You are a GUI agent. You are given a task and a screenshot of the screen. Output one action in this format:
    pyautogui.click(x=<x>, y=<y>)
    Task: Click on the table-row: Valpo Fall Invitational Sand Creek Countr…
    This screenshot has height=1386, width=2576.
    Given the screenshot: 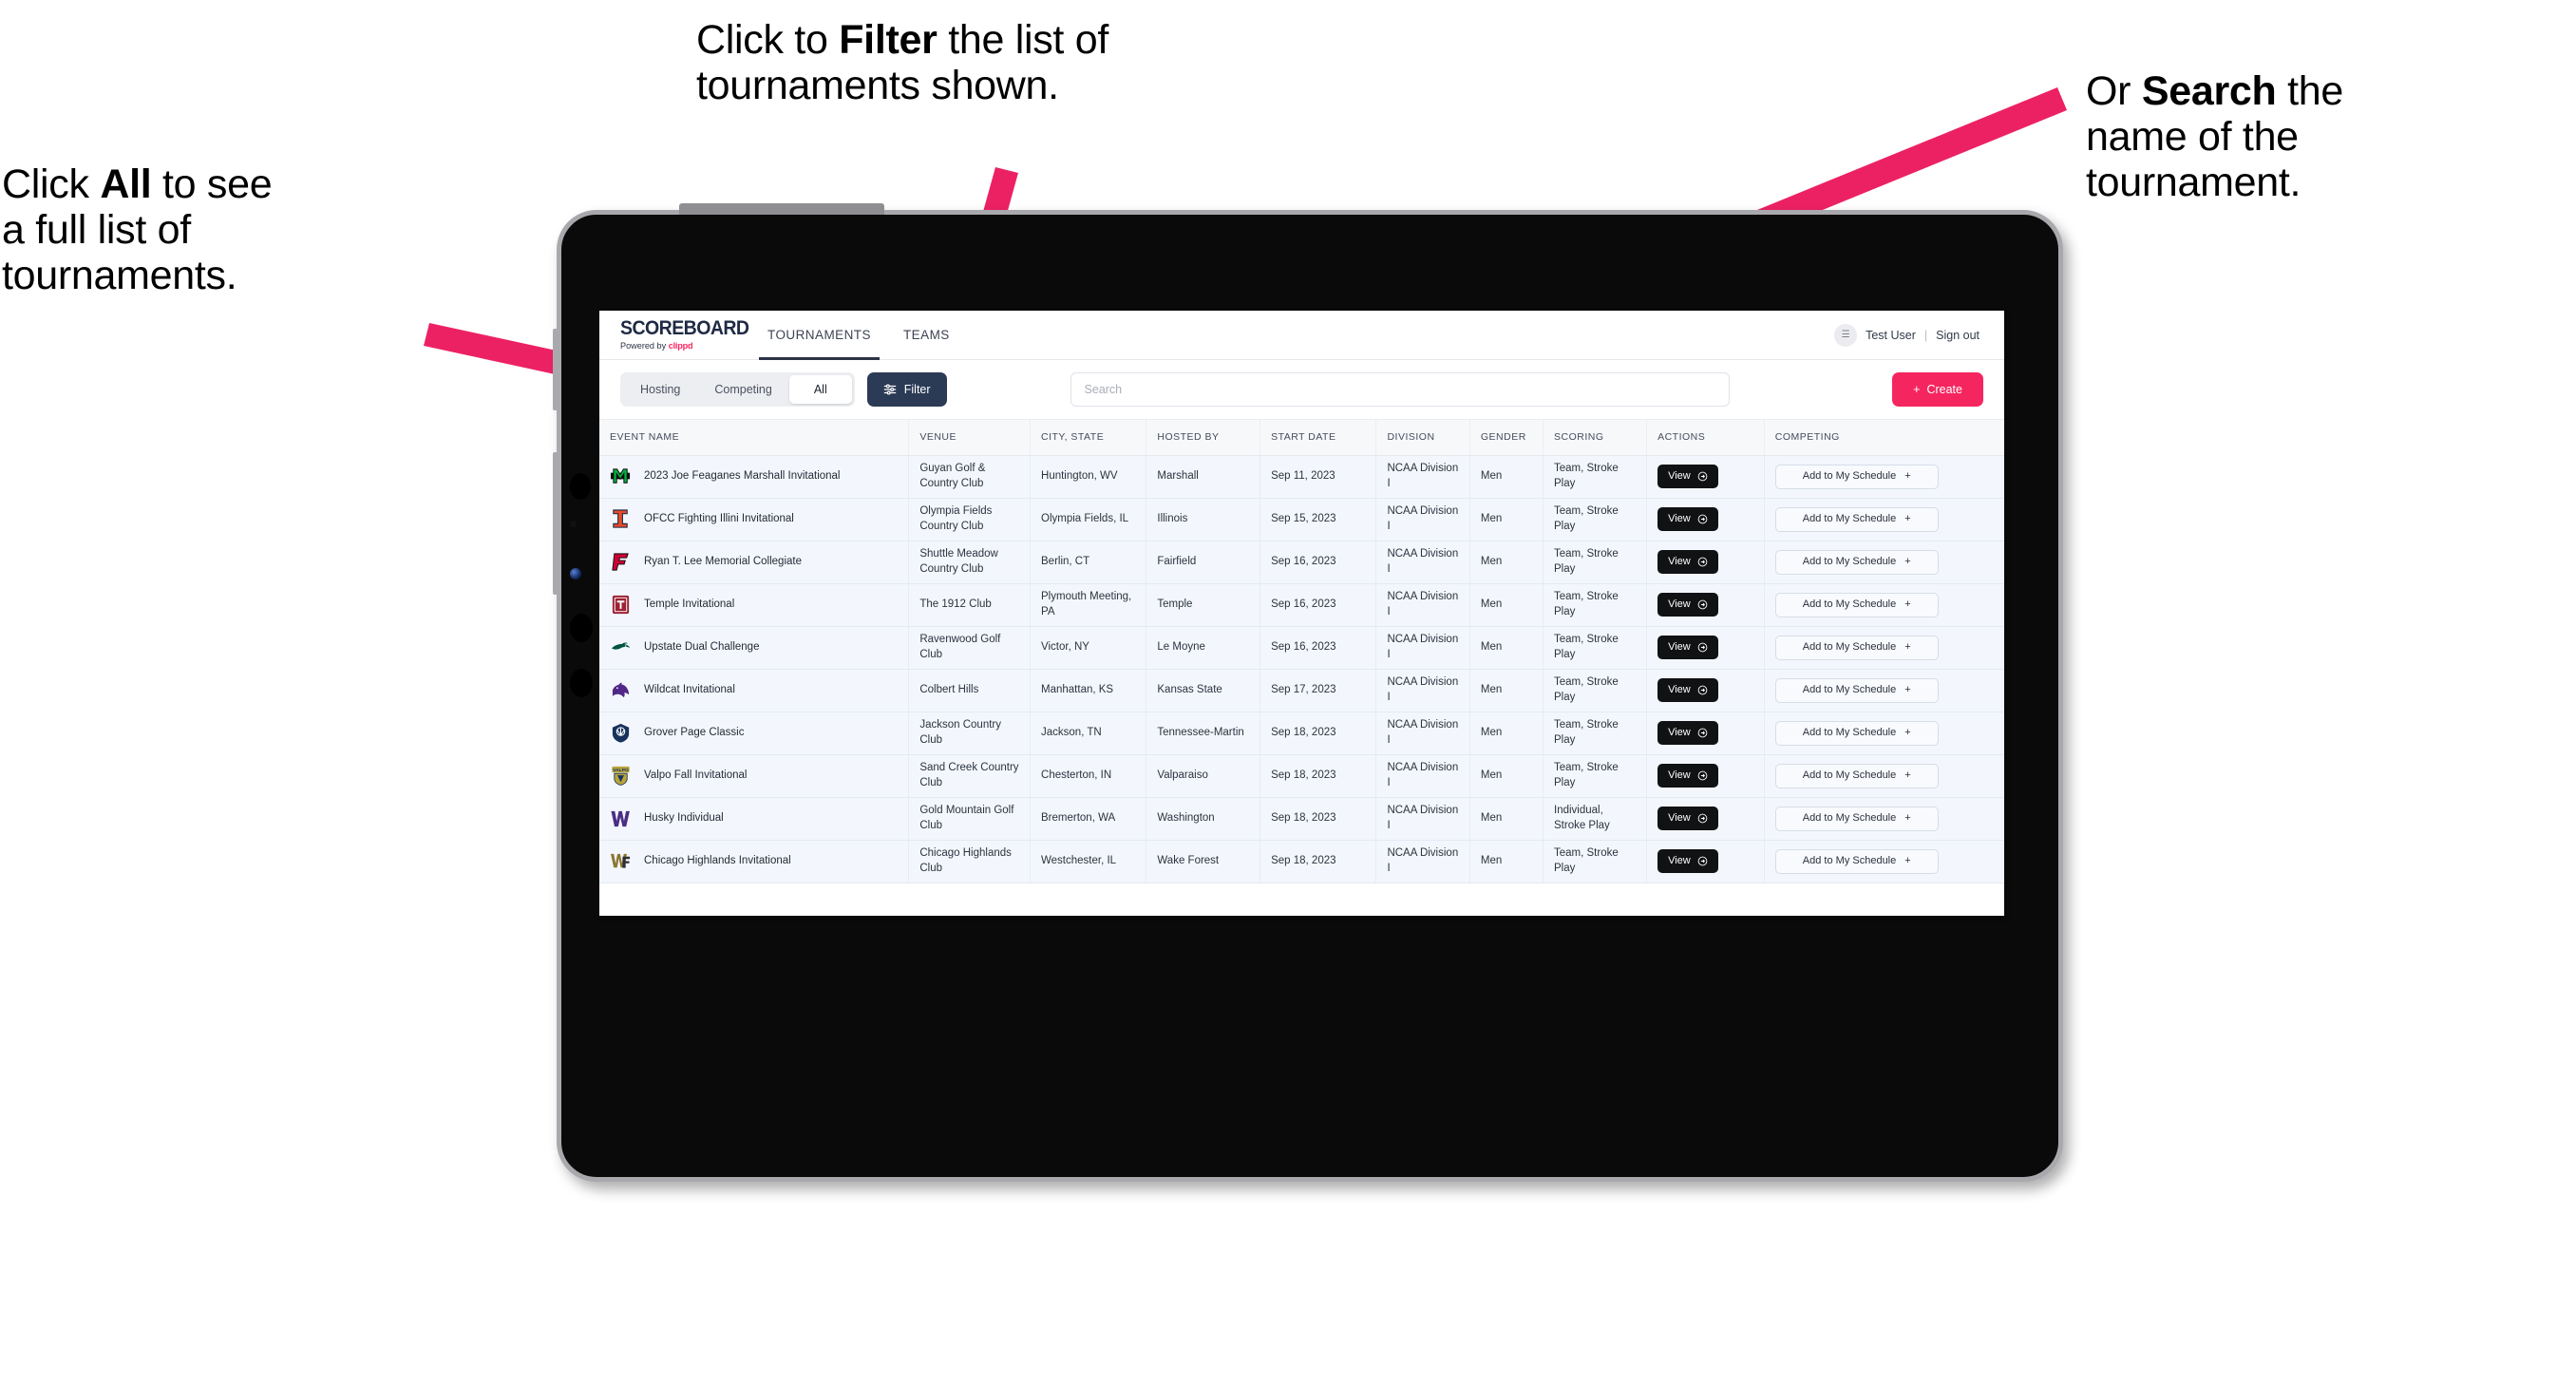 What is the action you would take?
    pyautogui.click(x=1301, y=776)
    